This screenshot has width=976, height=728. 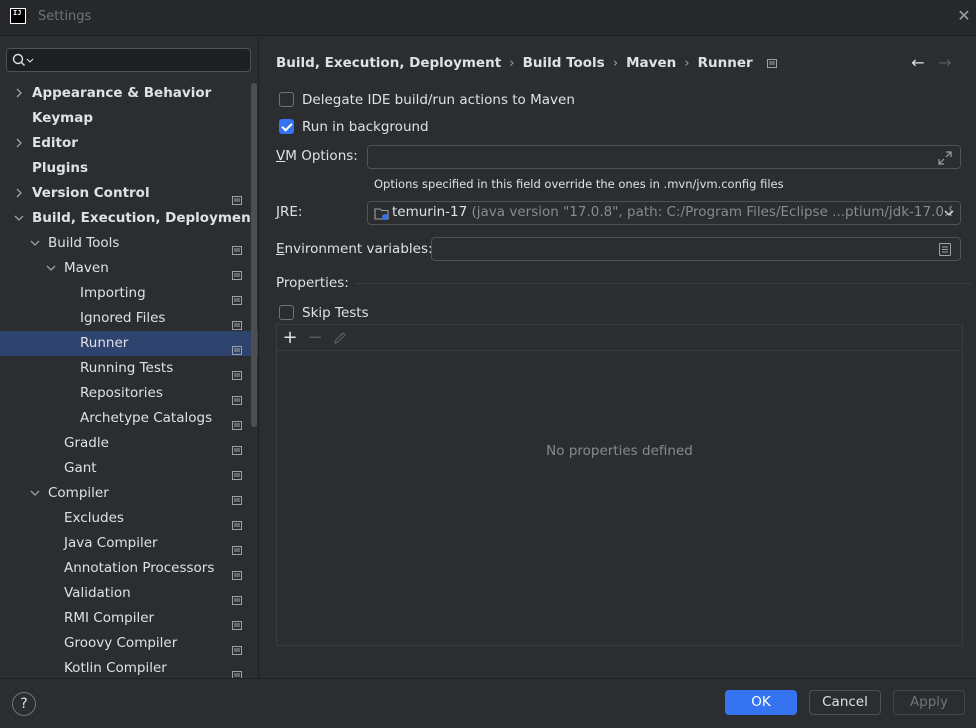 I want to click on sidebar-item-label: Editor, so click(x=55, y=143).